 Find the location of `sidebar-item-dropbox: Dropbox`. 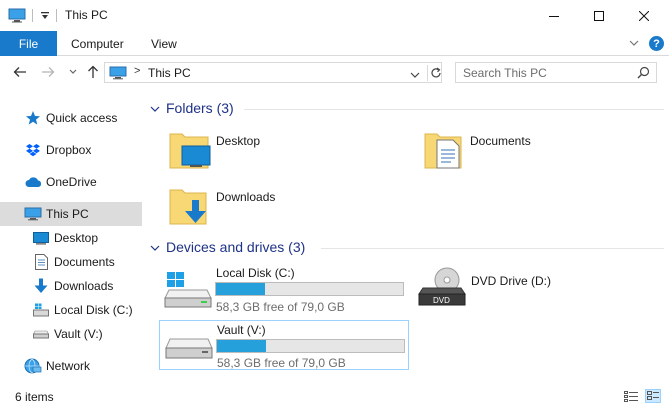

sidebar-item-dropbox: Dropbox is located at coordinates (71, 150).